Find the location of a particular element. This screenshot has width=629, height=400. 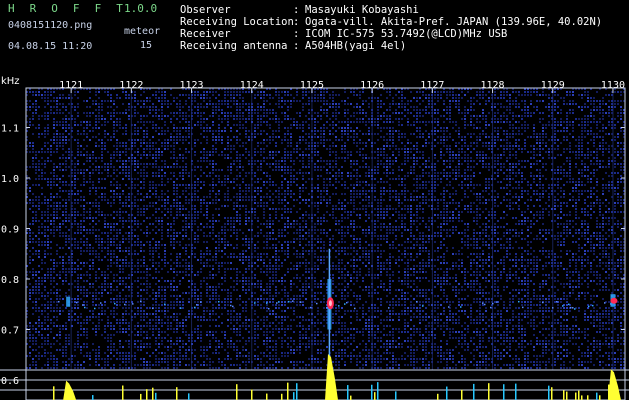

observer-colon: : is located at coordinates (296, 10).